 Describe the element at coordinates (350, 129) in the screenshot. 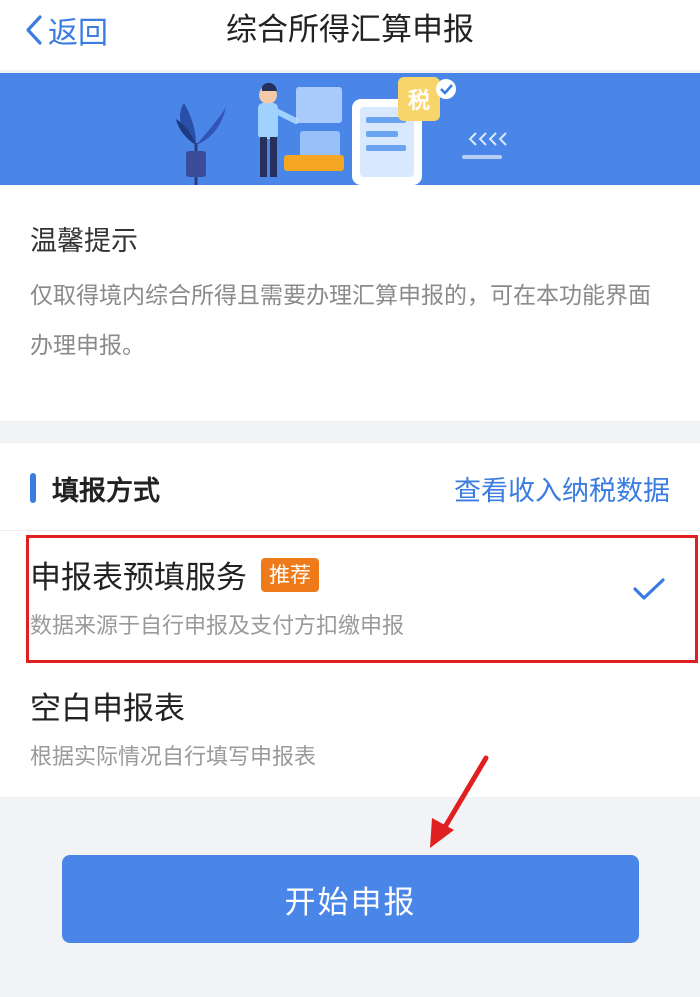

I see `banner-illustration: 税` at that location.